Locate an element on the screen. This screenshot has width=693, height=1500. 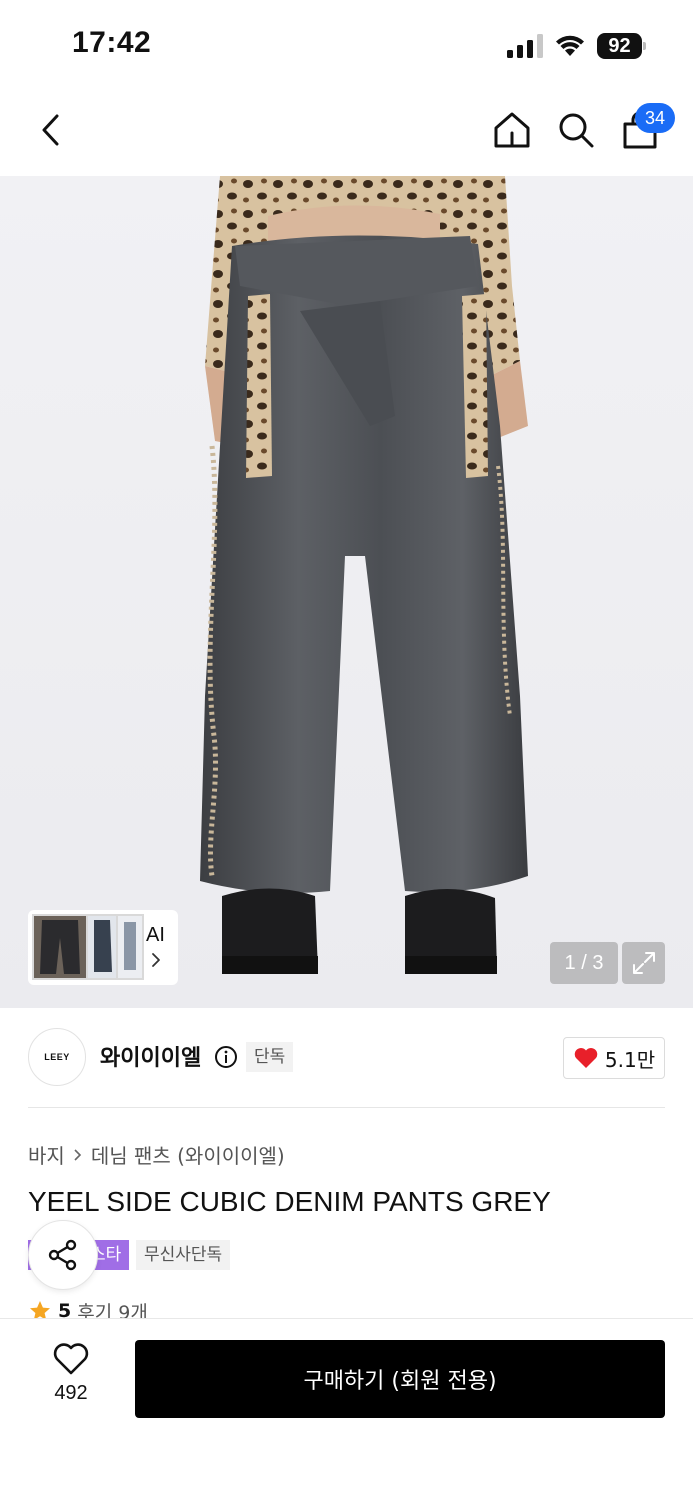
wishlist-count: 492 is located at coordinates (71, 1393).